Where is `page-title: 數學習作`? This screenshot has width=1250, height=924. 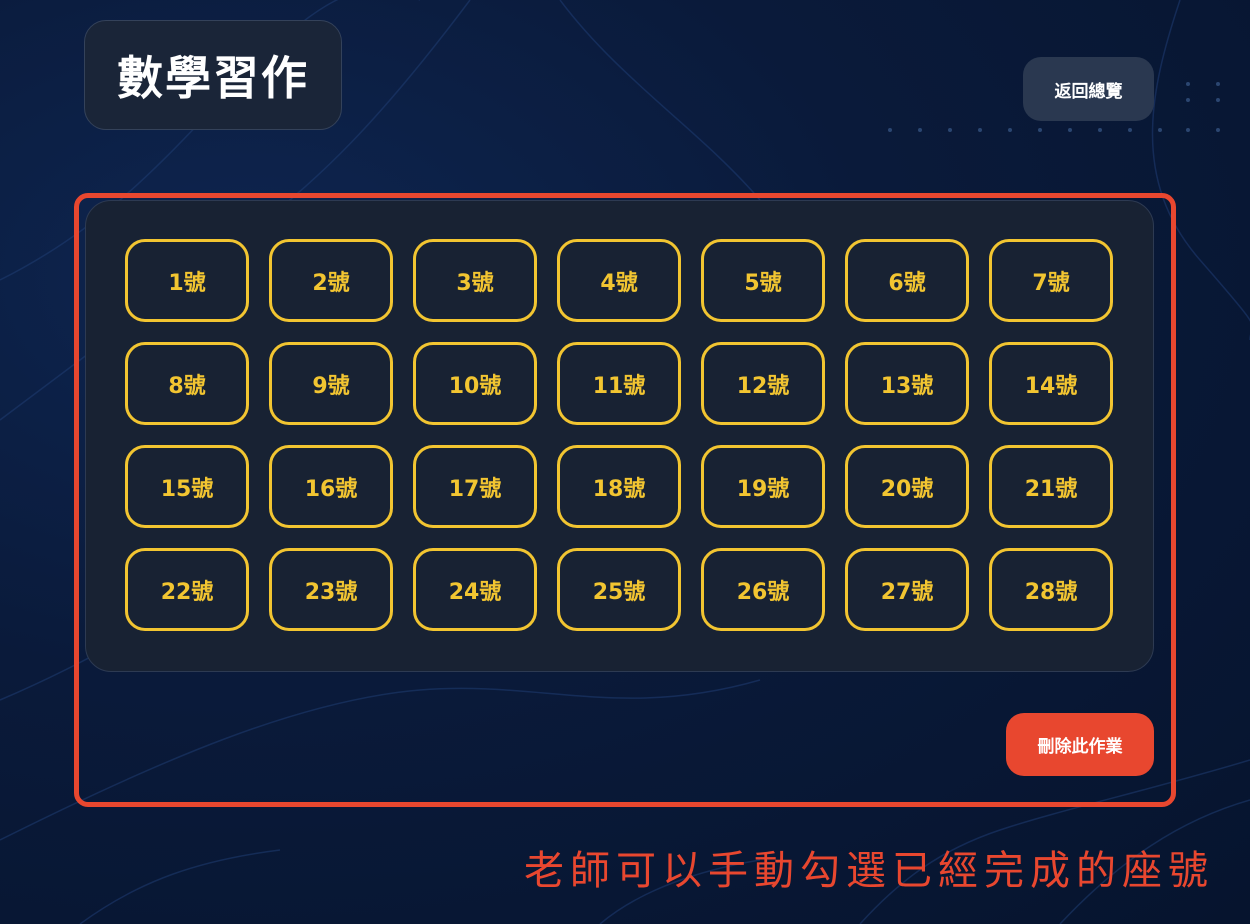 page-title: 數學習作 is located at coordinates (213, 78).